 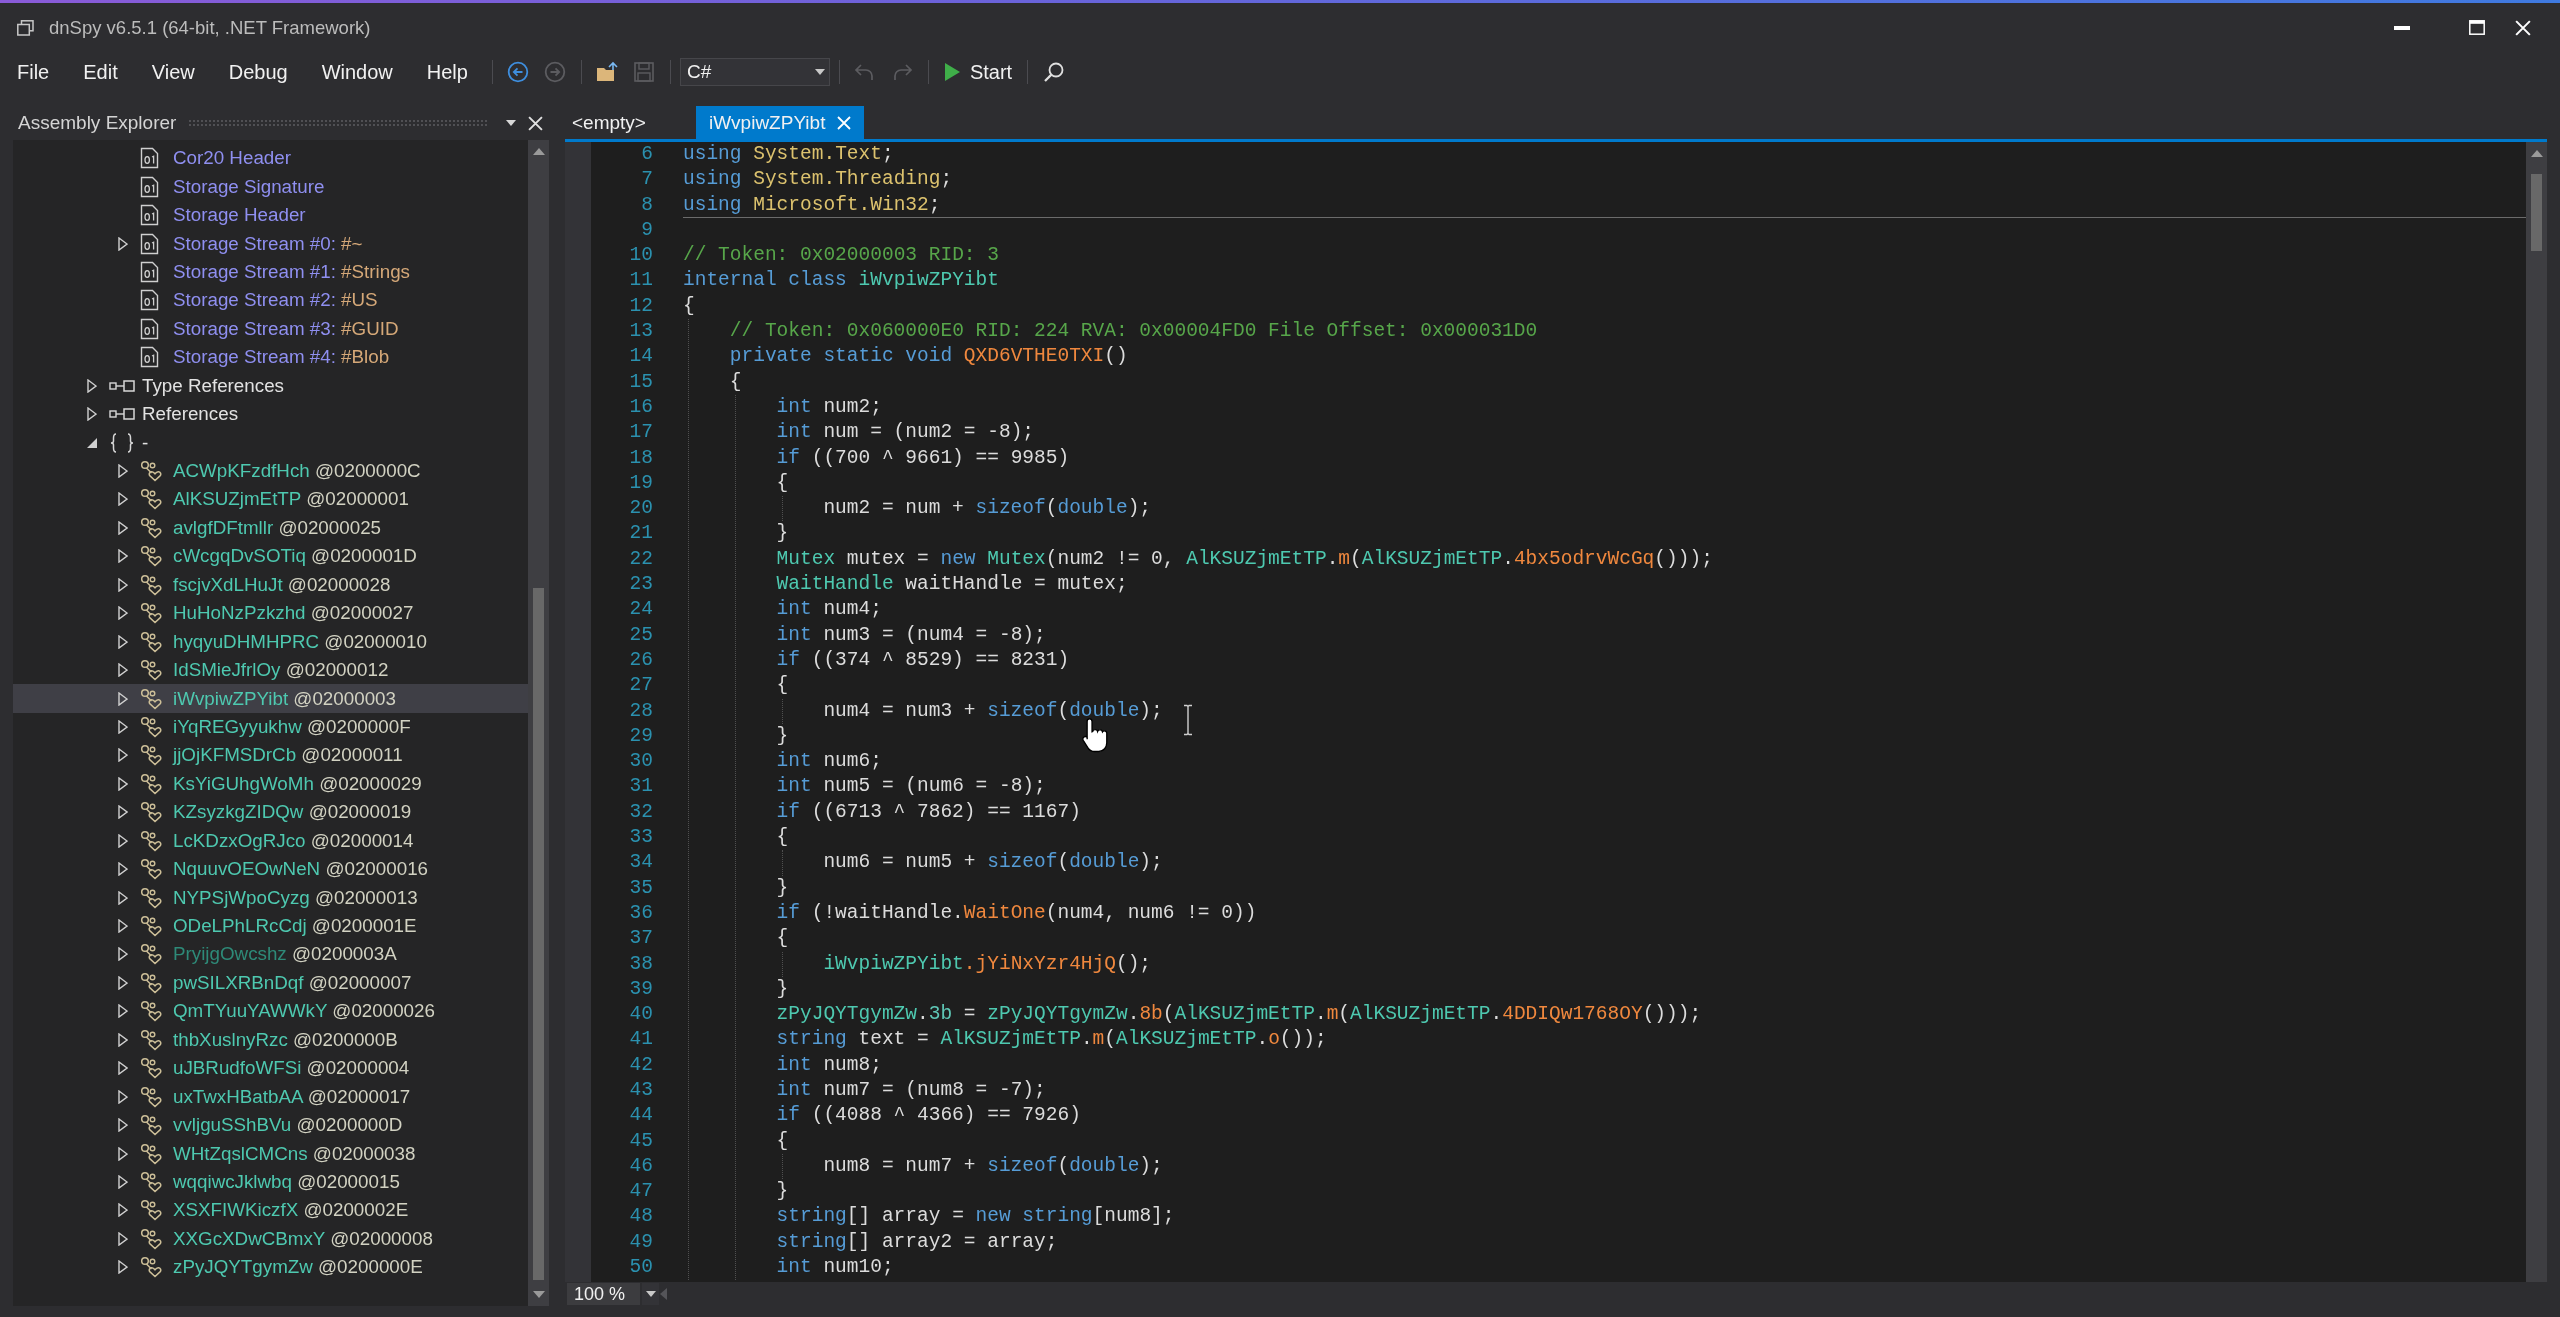 What do you see at coordinates (270, 727) in the screenshot?
I see `tree-item: iYqREGyyukhw @0200000F` at bounding box center [270, 727].